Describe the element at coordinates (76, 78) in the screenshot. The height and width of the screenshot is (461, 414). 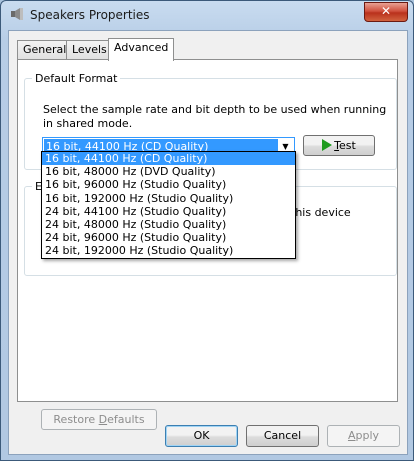
I see `default-format-label: Default Format` at that location.